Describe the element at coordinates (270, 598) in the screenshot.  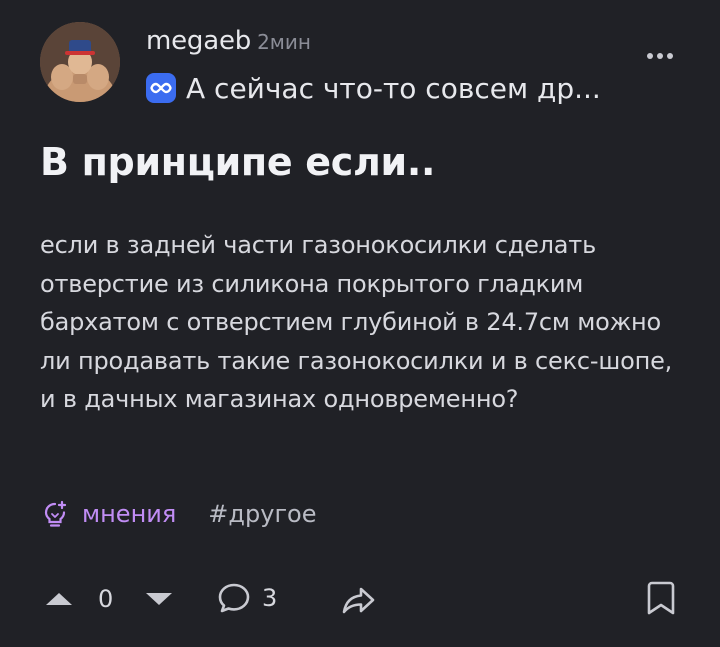
I see `comment-count: 3` at that location.